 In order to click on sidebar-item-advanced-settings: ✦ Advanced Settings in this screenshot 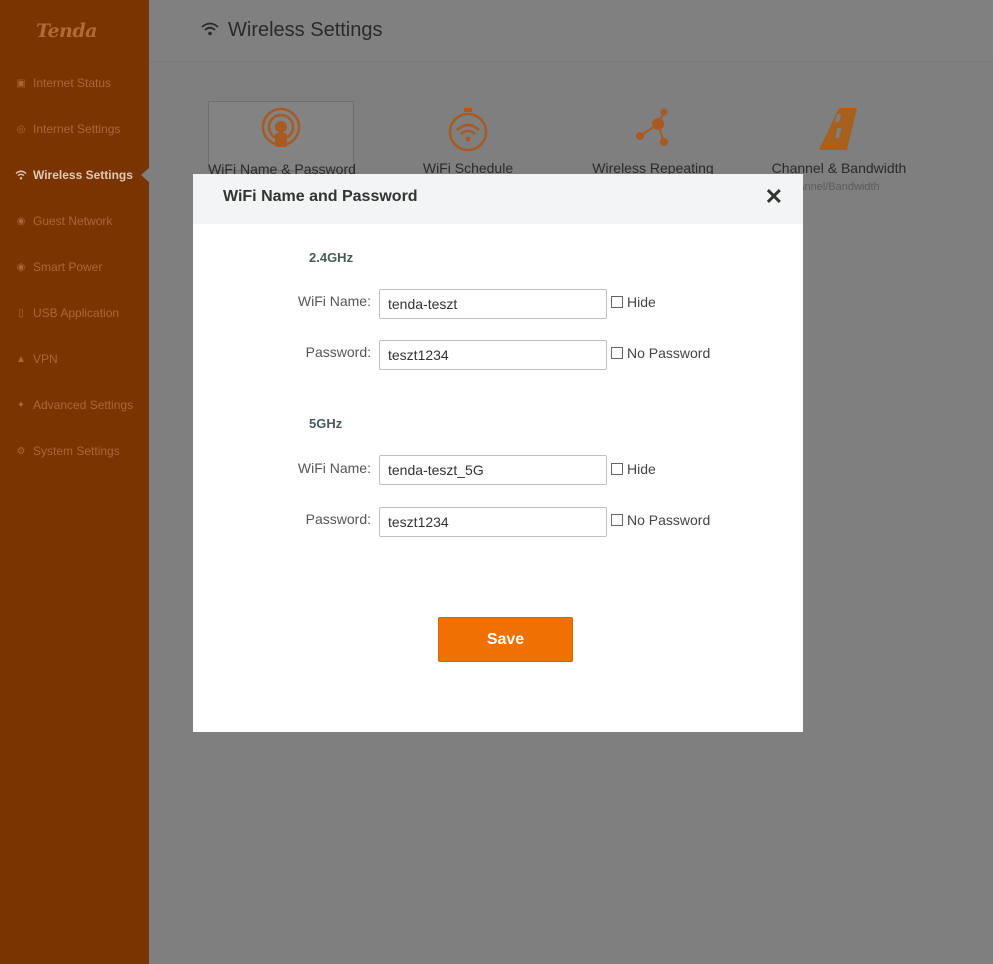, I will do `click(74, 405)`.